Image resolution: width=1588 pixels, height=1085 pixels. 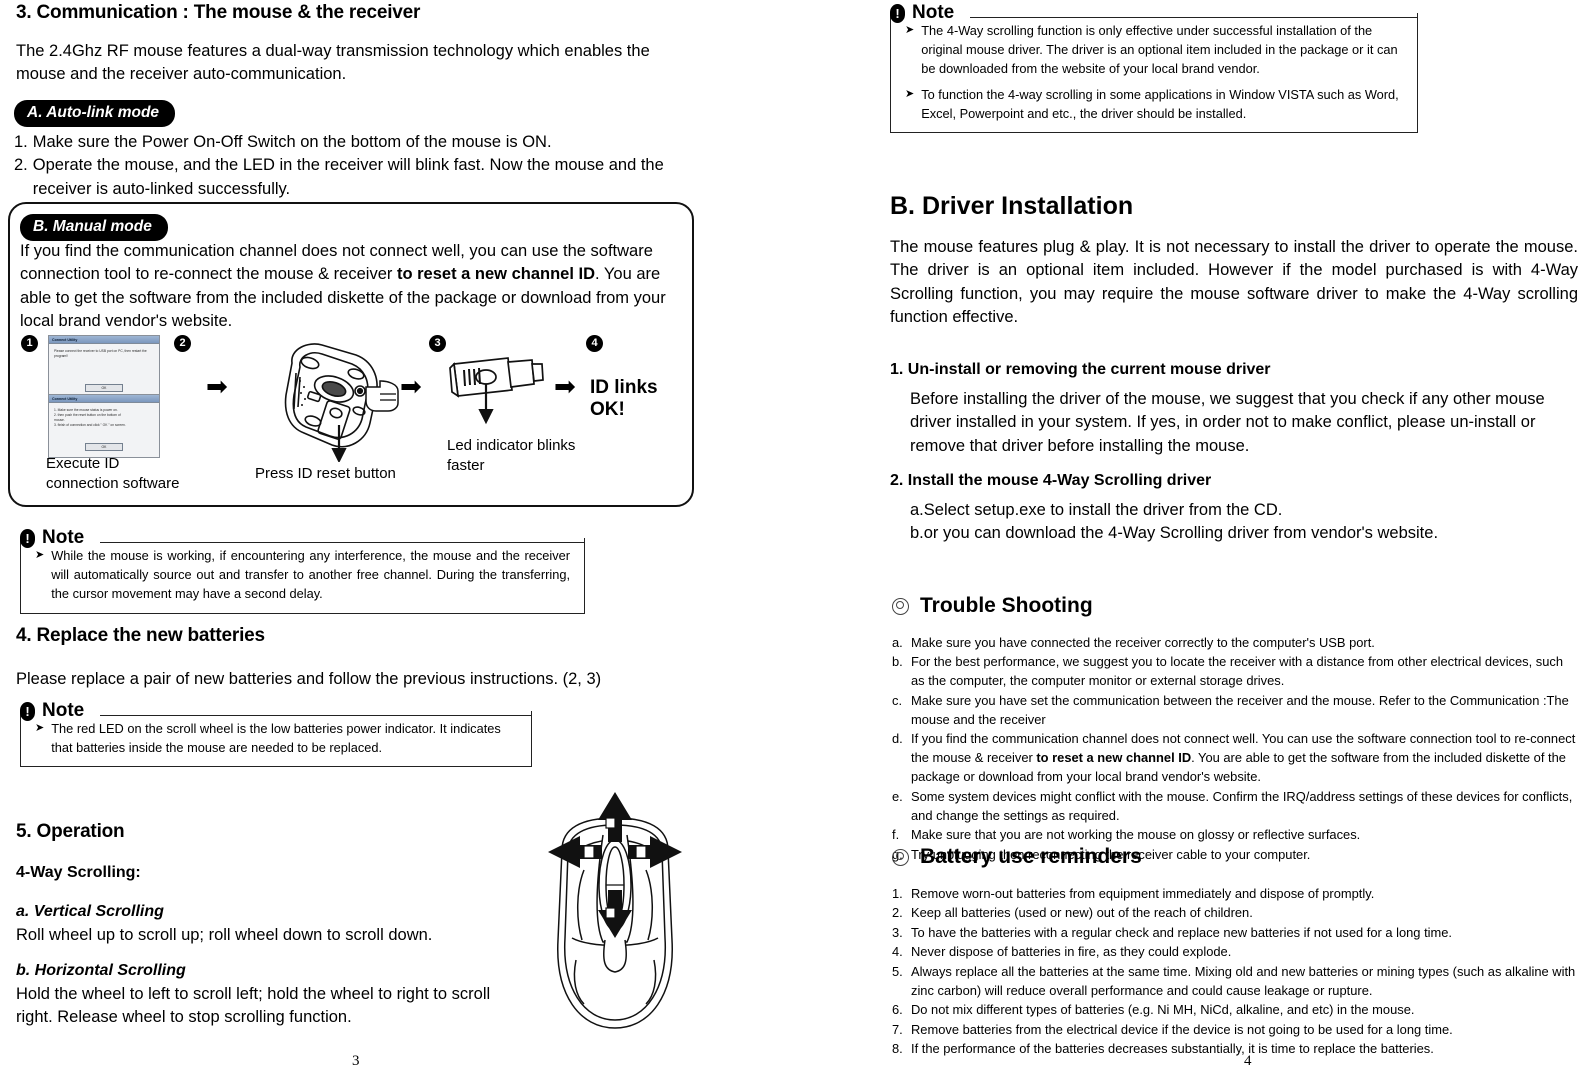 I want to click on step-number-1: 1, so click(x=29, y=343).